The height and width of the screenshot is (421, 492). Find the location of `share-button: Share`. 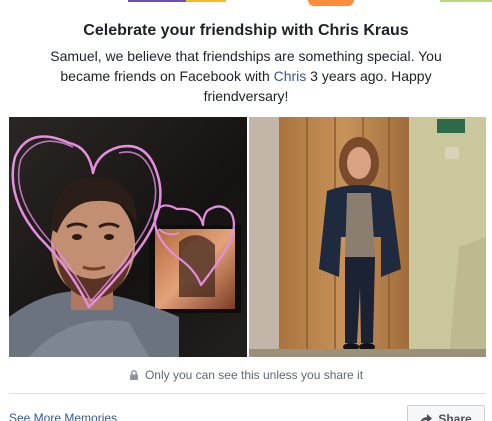

share-button: Share is located at coordinates (446, 413).